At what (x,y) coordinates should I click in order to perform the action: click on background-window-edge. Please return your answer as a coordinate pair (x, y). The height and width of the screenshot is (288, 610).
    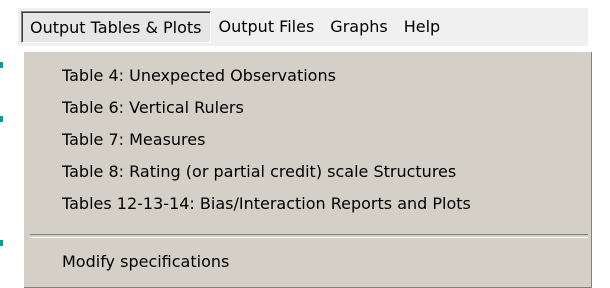
    Looking at the image, I should click on (9, 142).